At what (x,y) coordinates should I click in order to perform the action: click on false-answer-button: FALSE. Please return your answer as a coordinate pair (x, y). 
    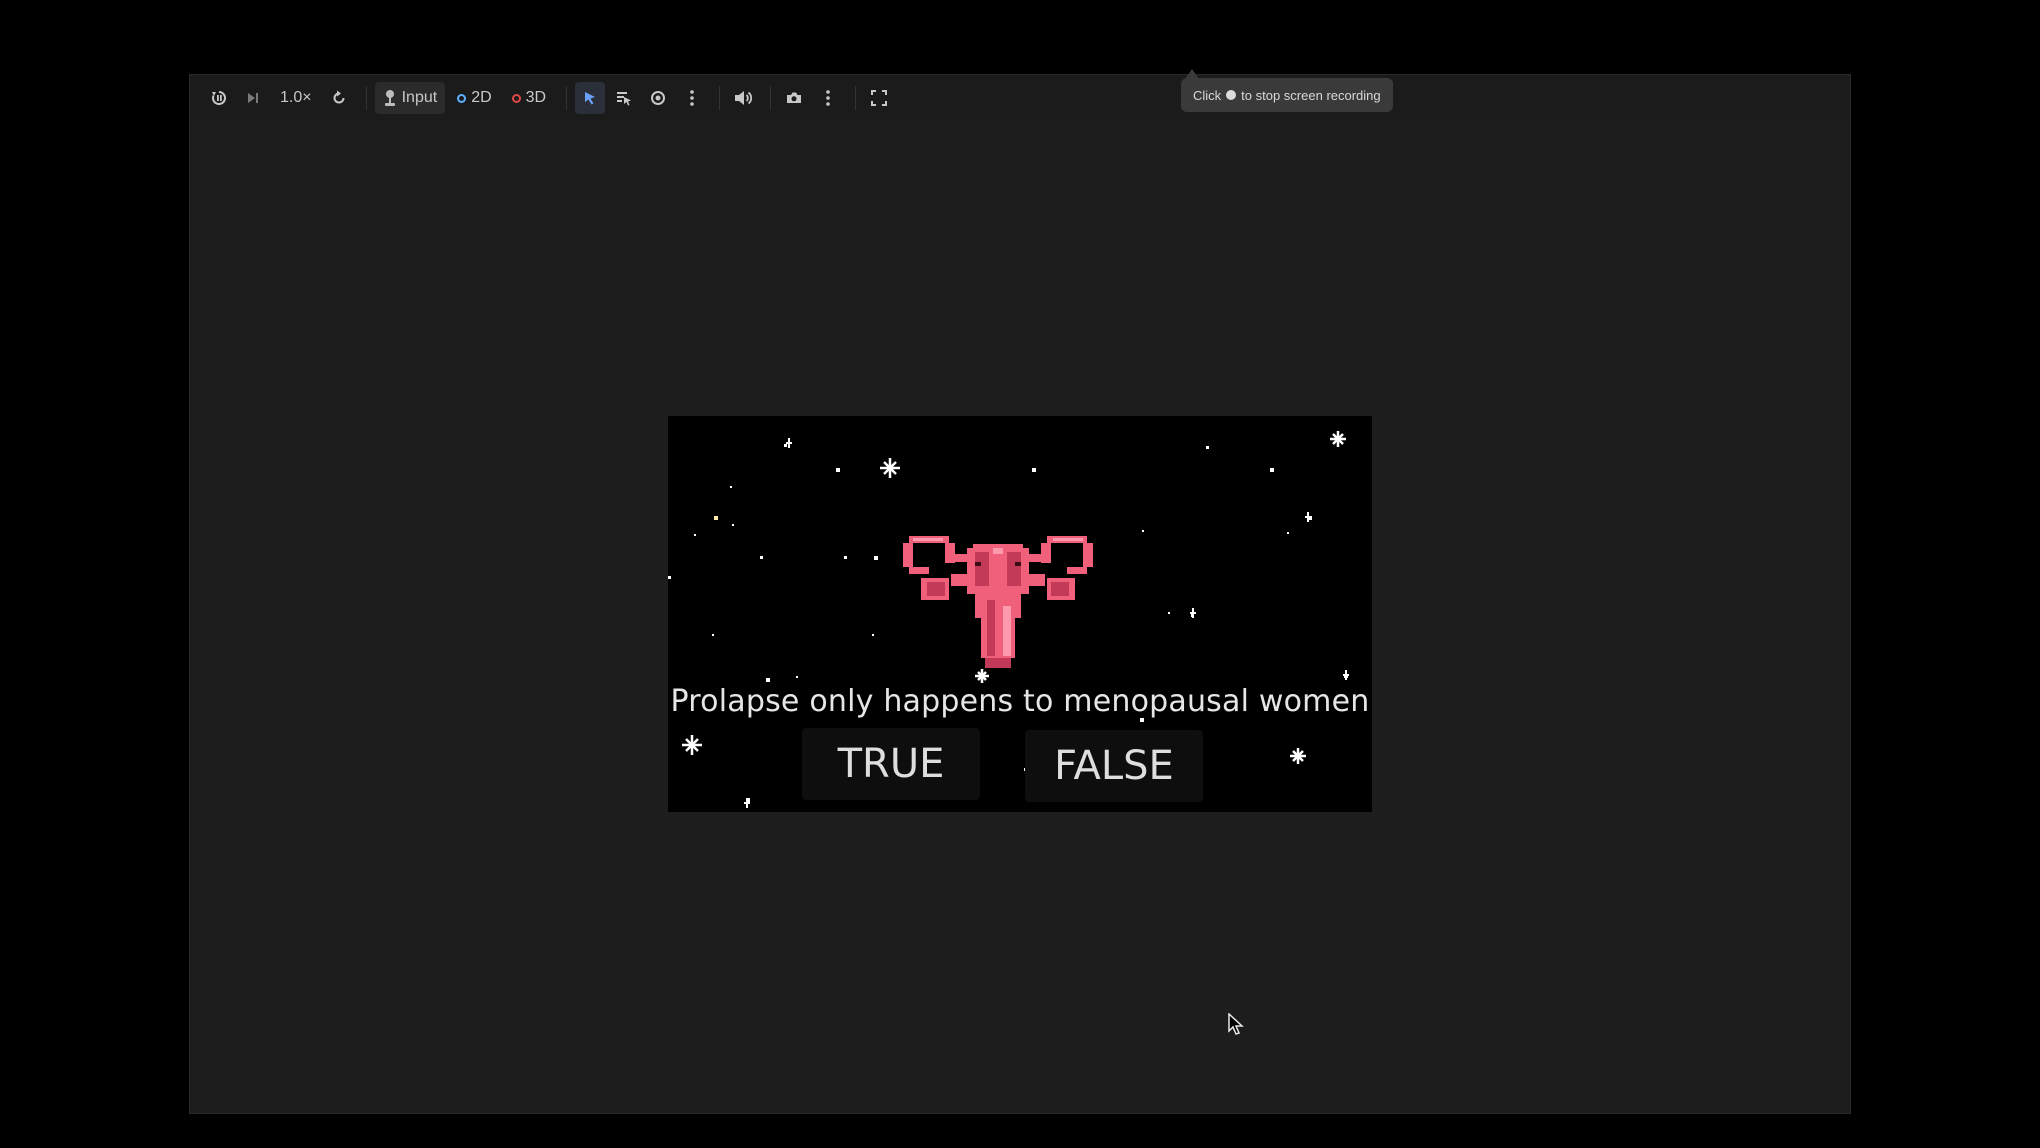
    Looking at the image, I should click on (1114, 766).